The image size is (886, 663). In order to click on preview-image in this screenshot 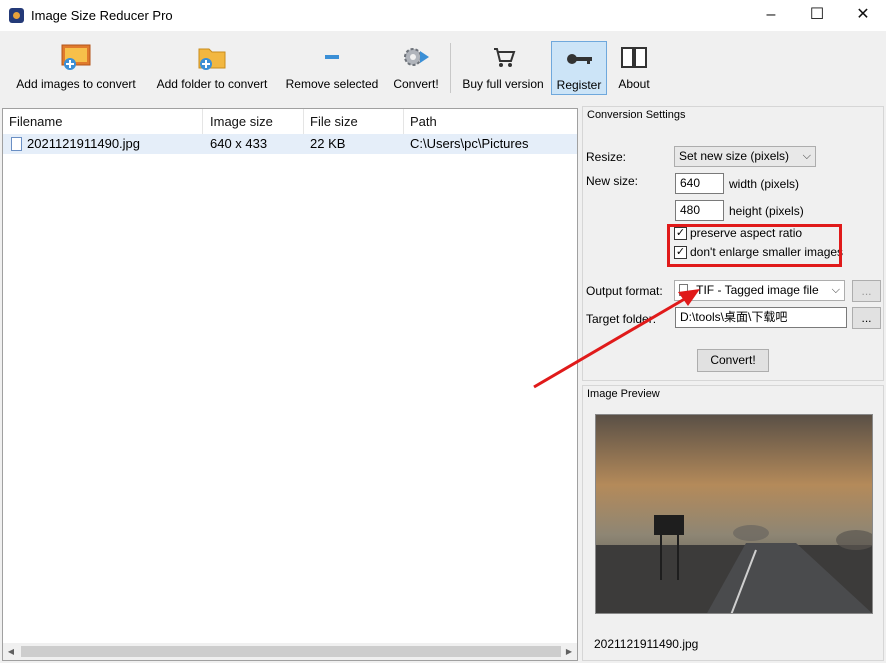, I will do `click(734, 514)`.